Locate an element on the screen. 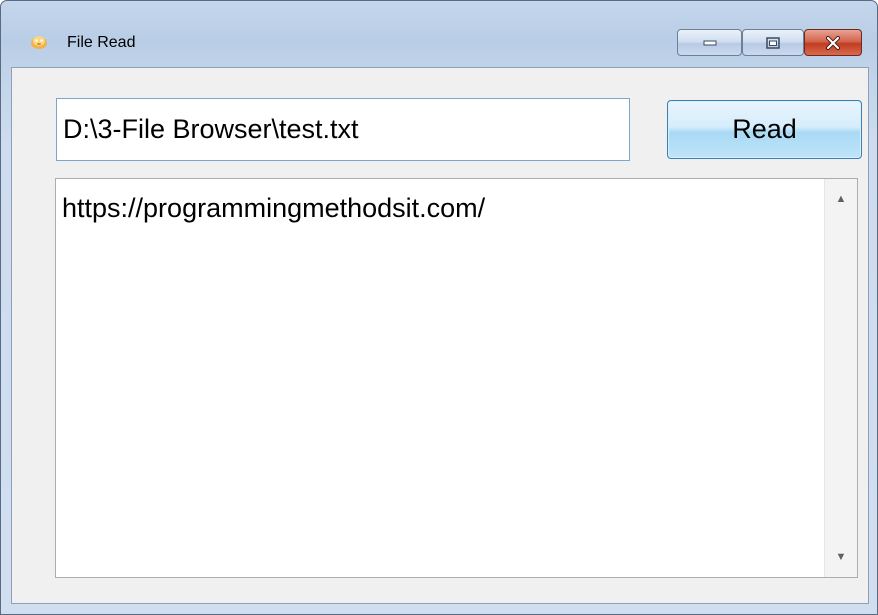 Image resolution: width=878 pixels, height=615 pixels. minimize-button is located at coordinates (709, 42).